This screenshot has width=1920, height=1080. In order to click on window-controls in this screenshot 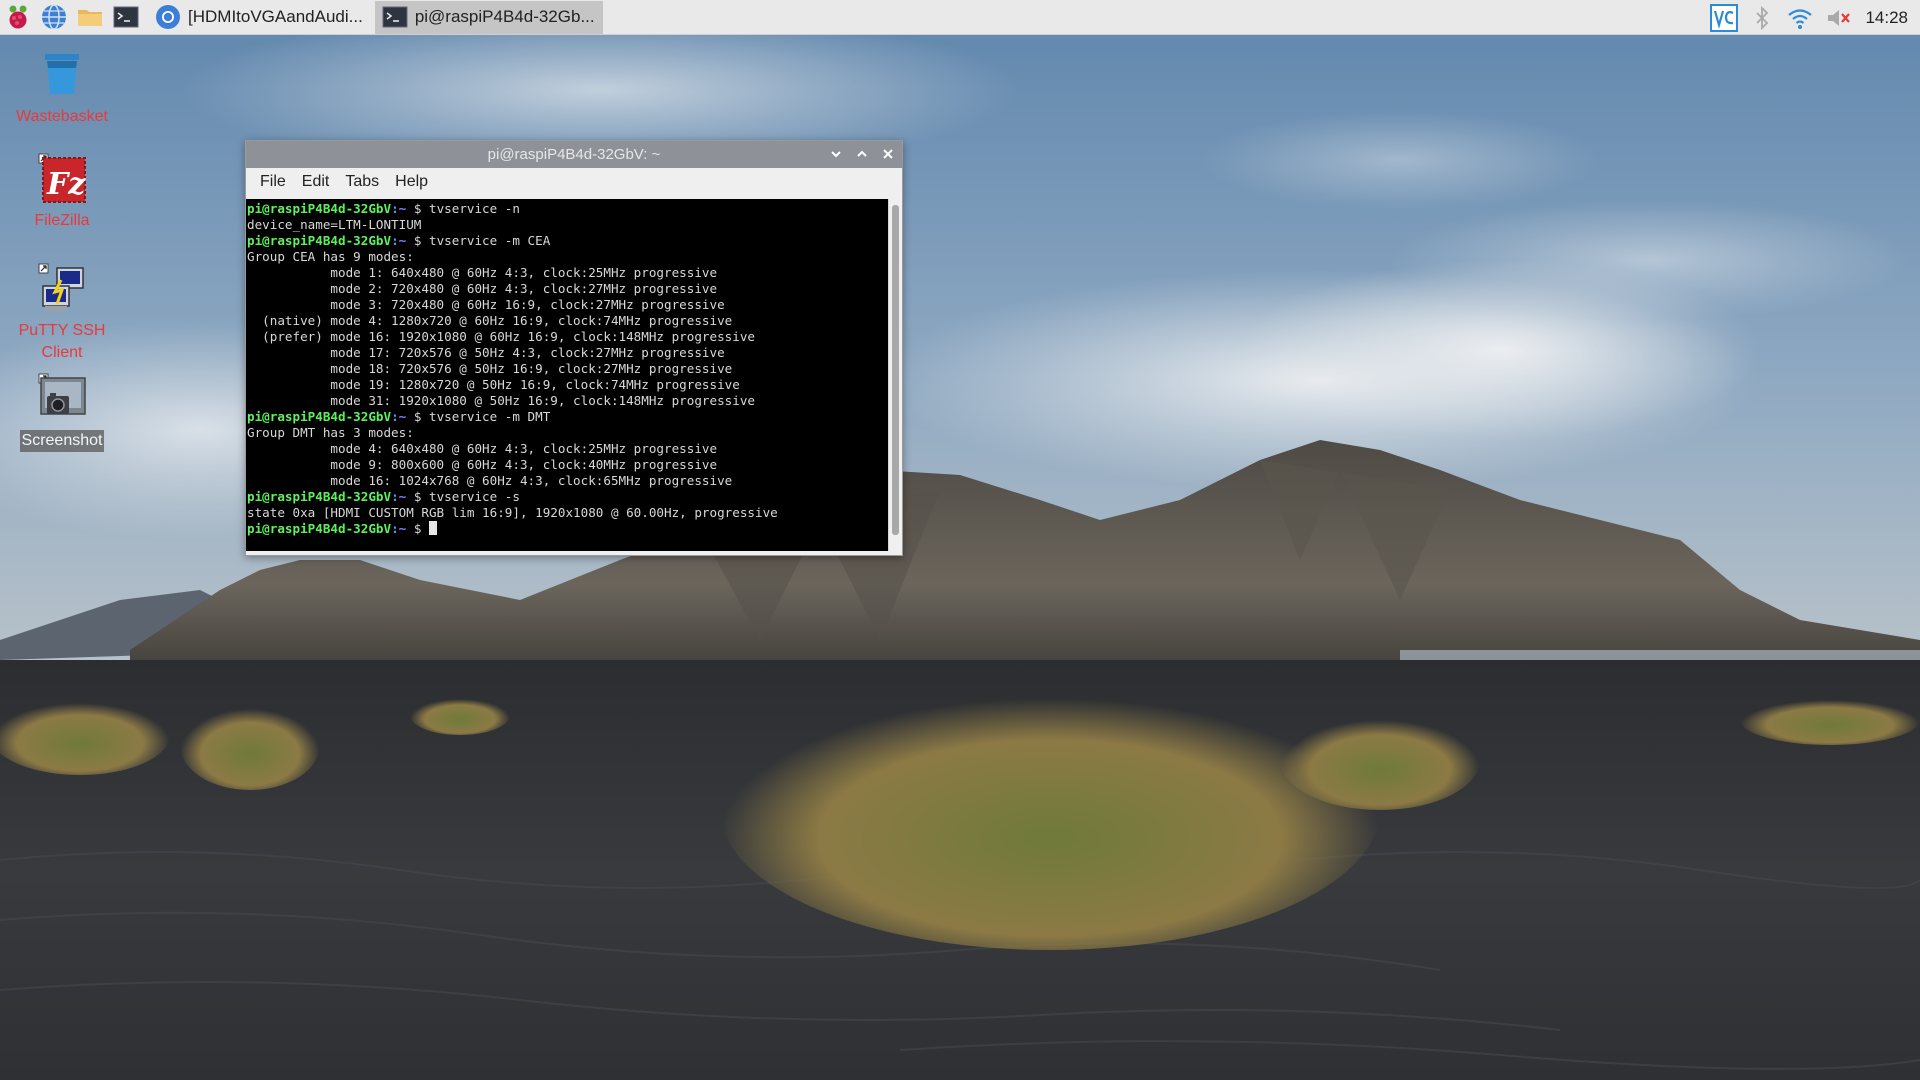, I will do `click(862, 154)`.